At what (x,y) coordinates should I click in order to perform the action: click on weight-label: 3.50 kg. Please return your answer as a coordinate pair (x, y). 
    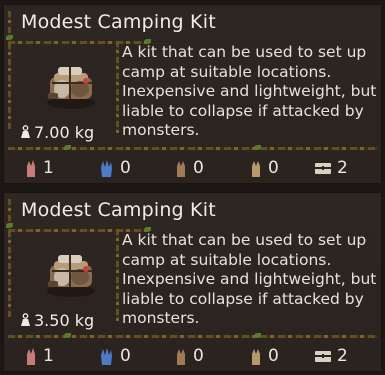
    Looking at the image, I should click on (57, 321).